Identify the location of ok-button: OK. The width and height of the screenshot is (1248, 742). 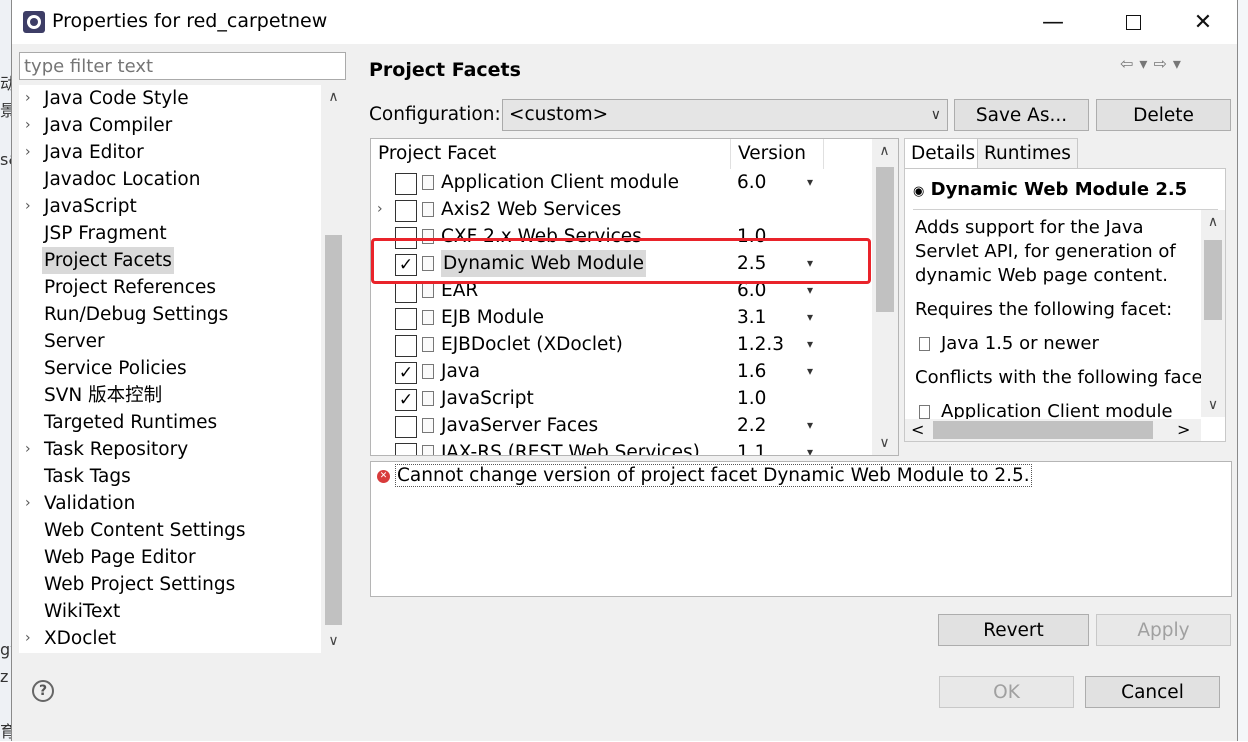
(1006, 692).